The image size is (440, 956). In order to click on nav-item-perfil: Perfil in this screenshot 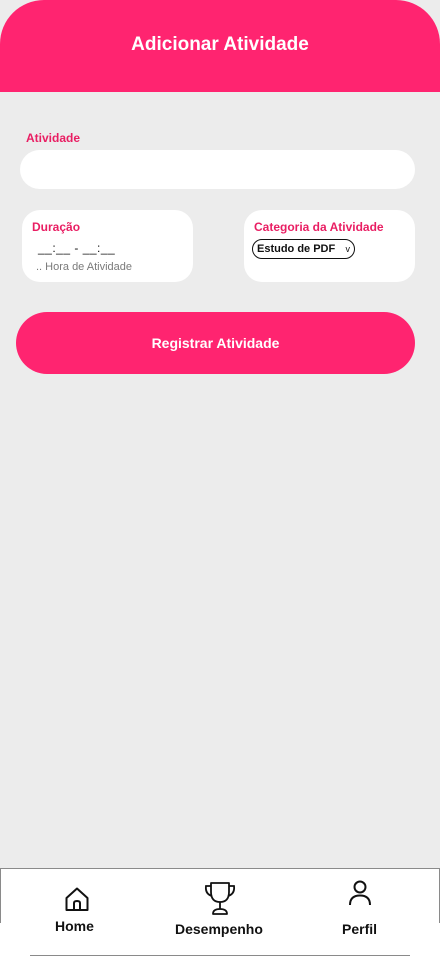, I will do `click(360, 909)`.